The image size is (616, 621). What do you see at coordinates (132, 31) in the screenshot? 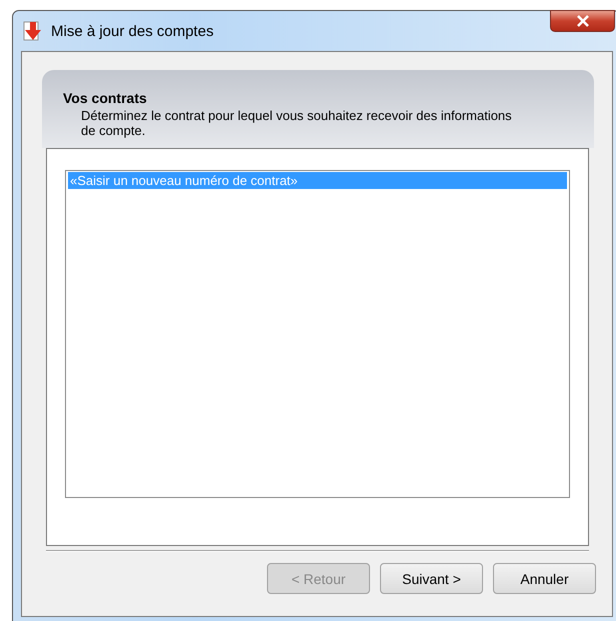
I see `window-title: Mise à jour des comptes` at bounding box center [132, 31].